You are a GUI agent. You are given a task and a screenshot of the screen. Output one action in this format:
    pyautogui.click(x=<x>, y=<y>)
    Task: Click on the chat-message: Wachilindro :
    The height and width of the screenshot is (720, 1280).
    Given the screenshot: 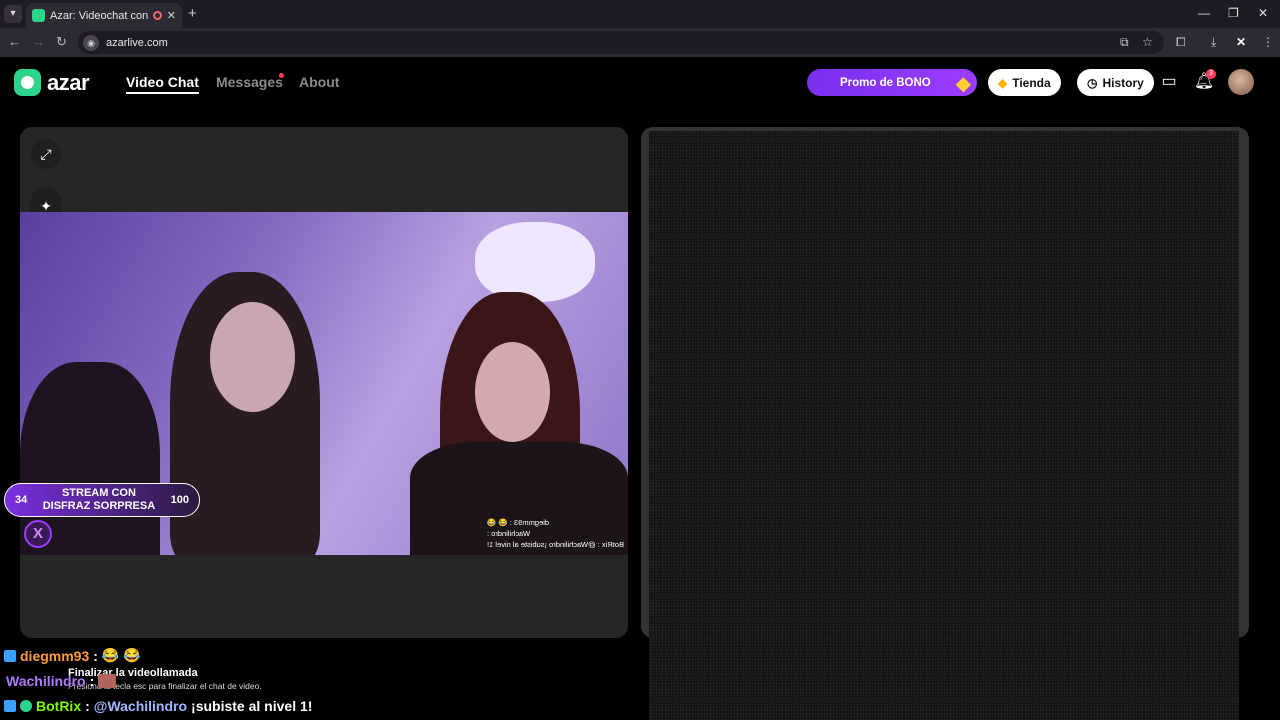 What is the action you would take?
    pyautogui.click(x=61, y=681)
    